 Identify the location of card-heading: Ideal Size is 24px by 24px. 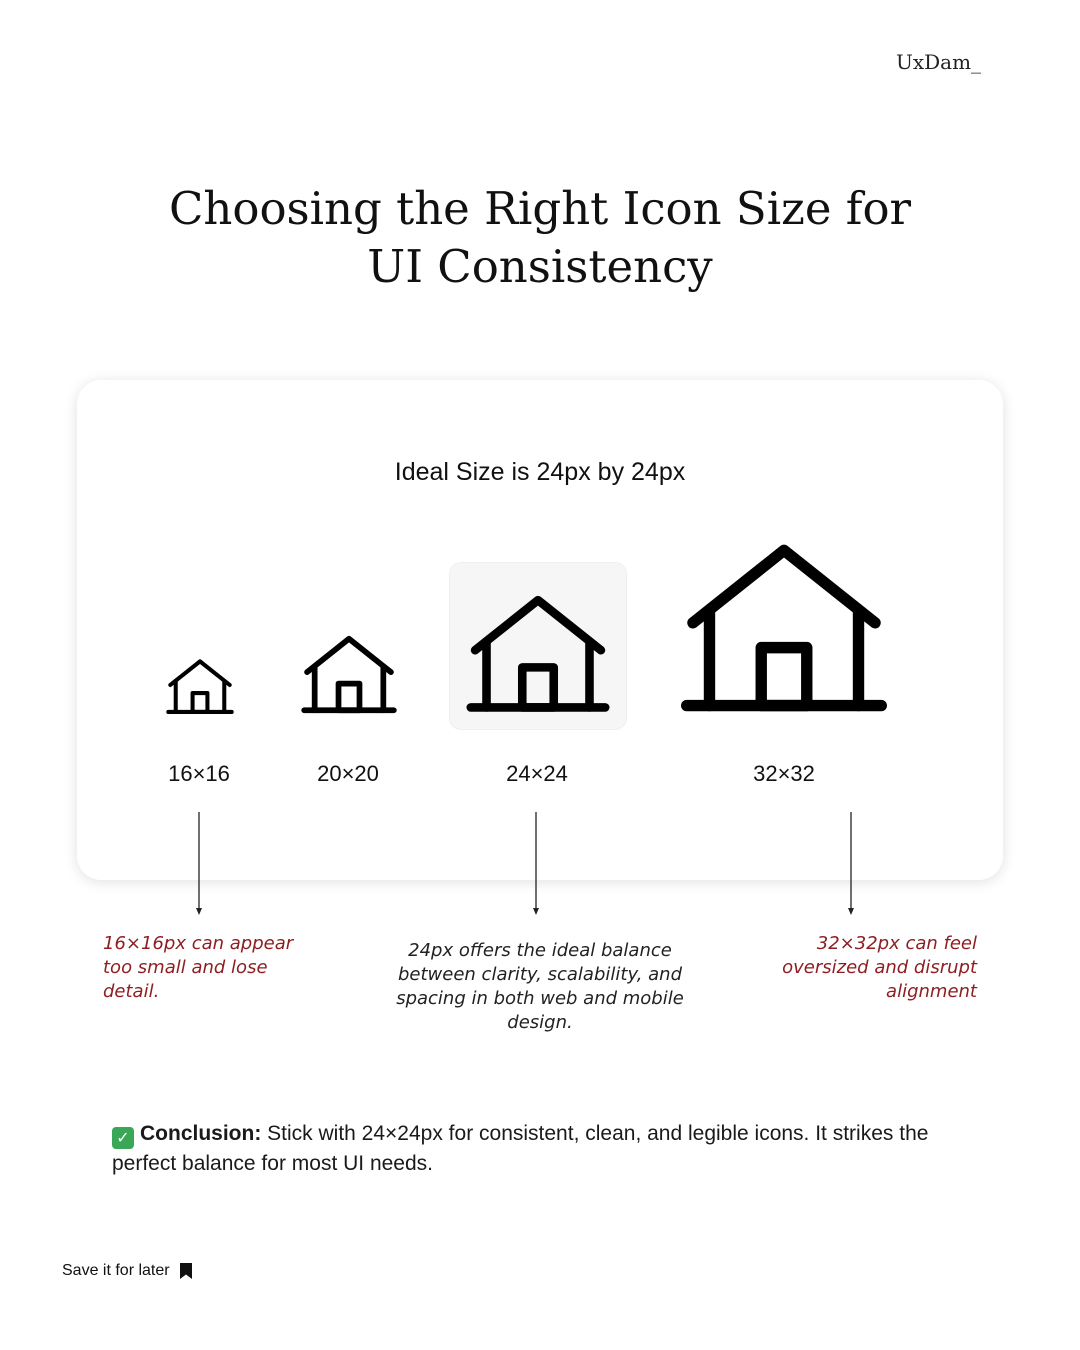
(540, 472).